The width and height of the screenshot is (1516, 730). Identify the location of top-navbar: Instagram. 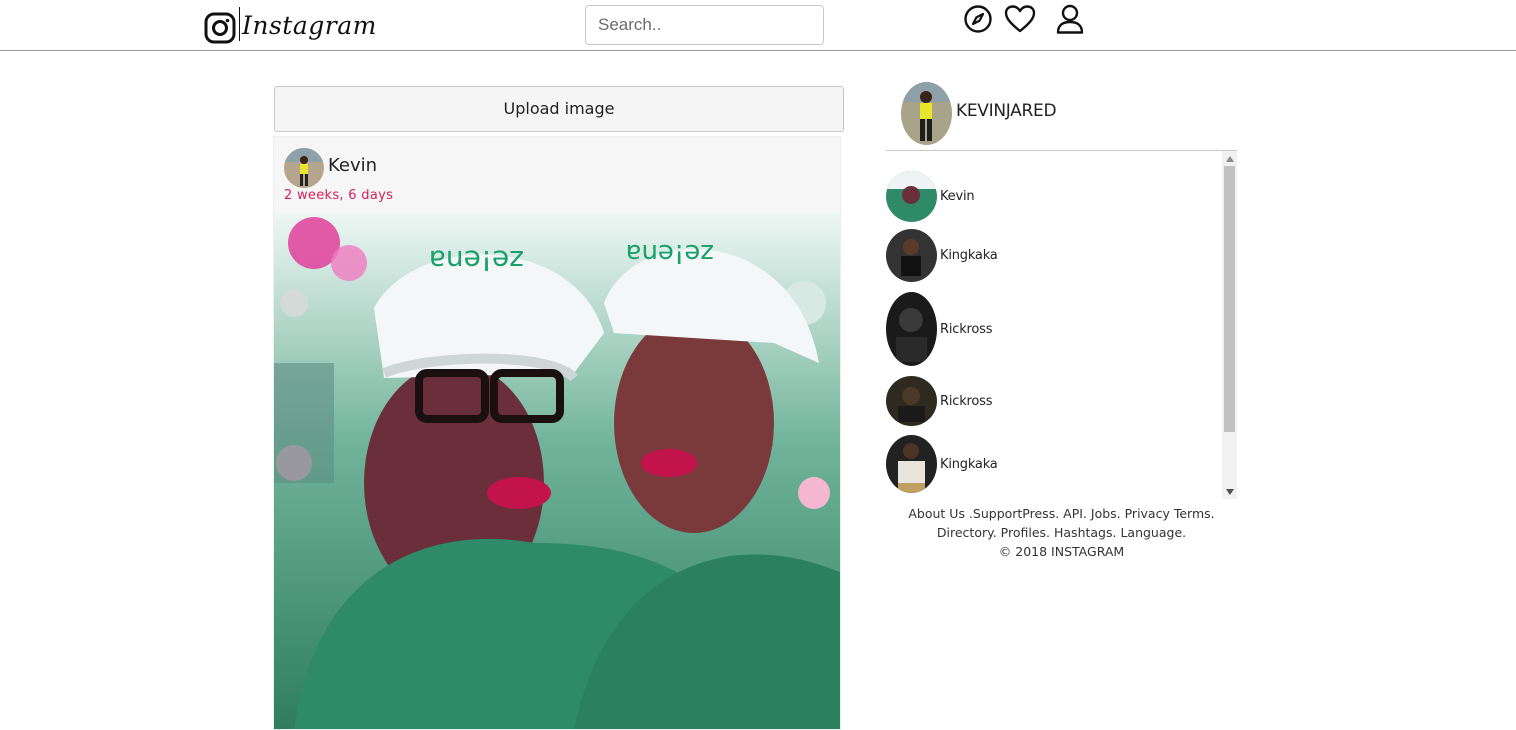
(758, 25).